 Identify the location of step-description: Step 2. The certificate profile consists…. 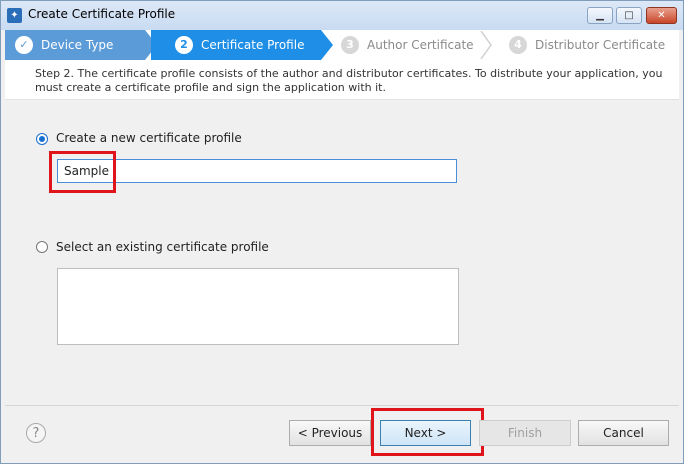
(342, 80).